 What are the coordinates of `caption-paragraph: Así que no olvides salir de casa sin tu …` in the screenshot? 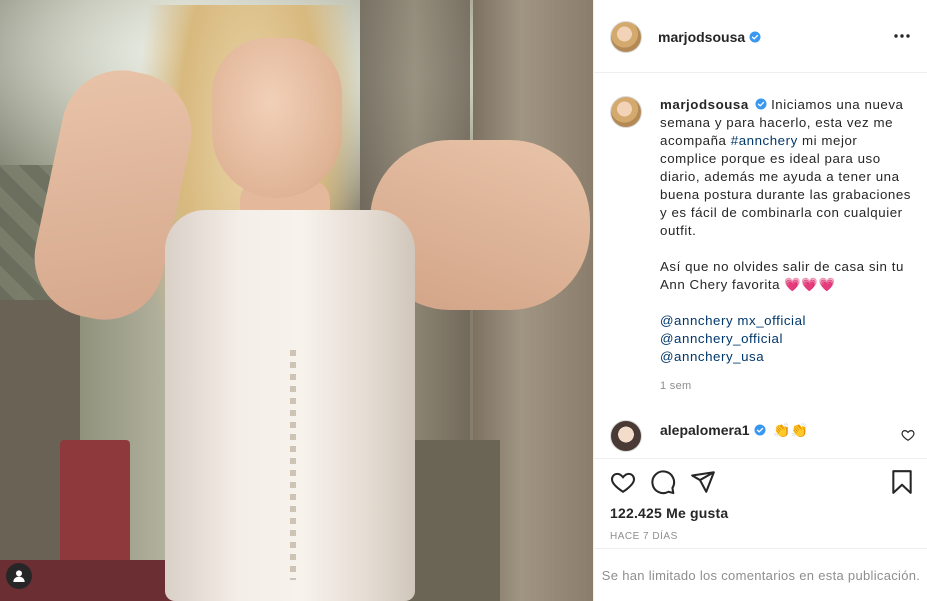 It's located at (782, 275).